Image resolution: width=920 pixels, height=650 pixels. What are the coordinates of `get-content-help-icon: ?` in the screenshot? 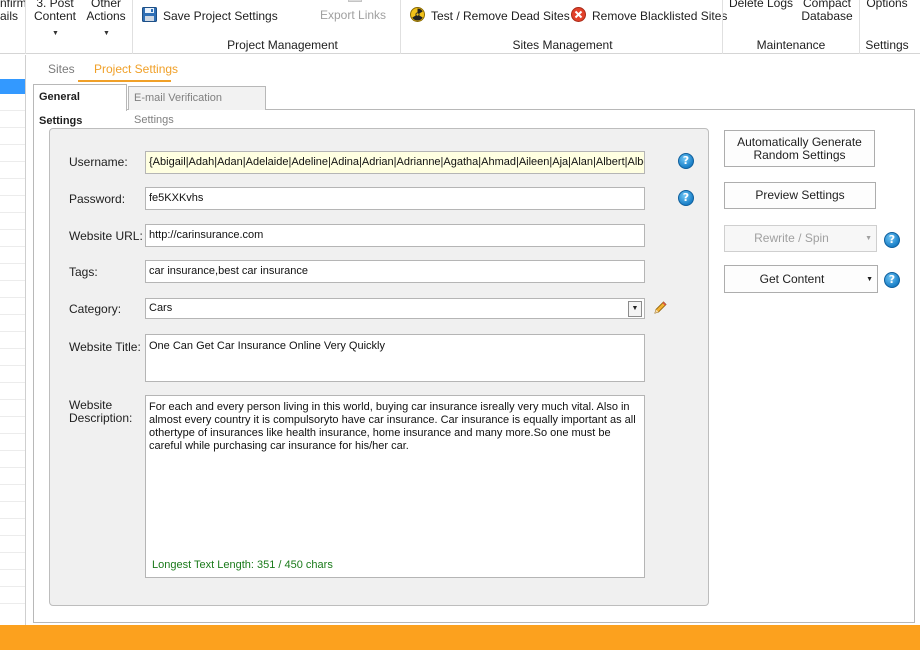 It's located at (892, 280).